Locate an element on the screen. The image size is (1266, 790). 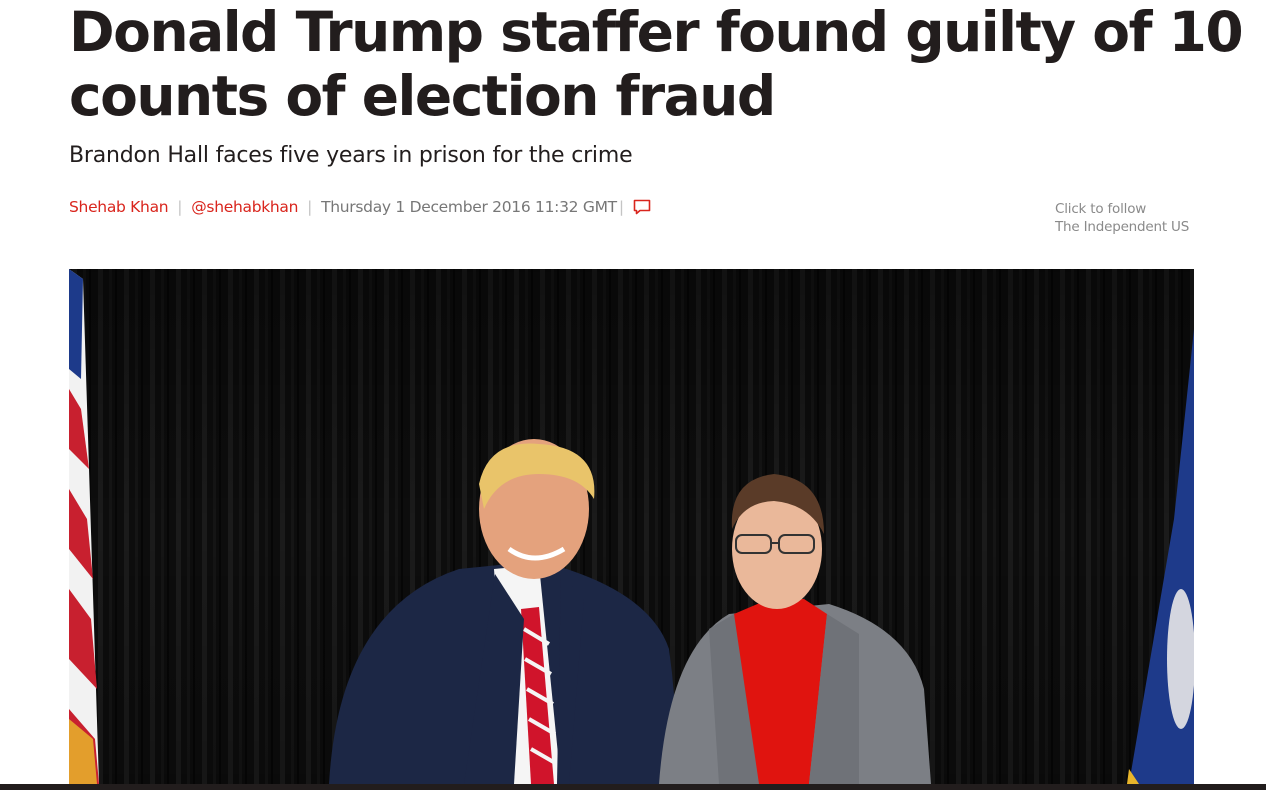
follow-line-2: The Independent US is located at coordinates (1122, 227).